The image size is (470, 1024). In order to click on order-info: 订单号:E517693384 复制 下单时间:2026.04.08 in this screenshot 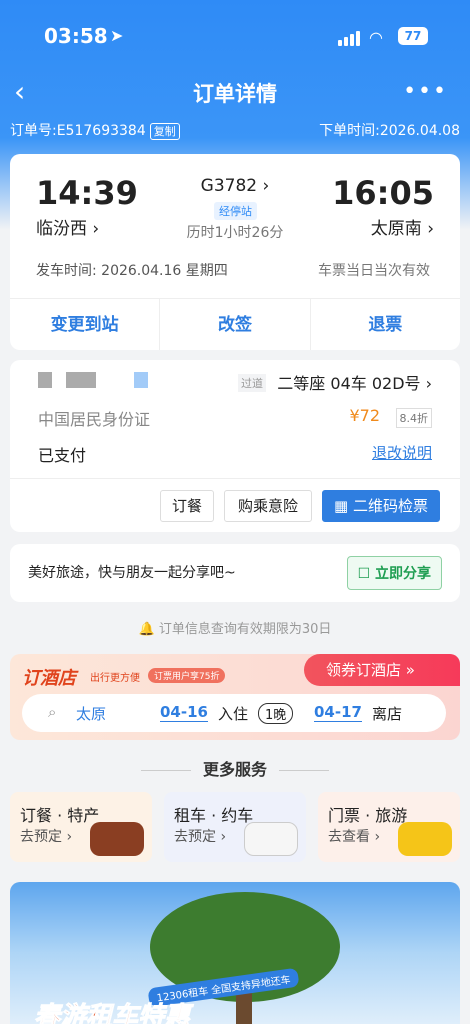, I will do `click(235, 131)`.